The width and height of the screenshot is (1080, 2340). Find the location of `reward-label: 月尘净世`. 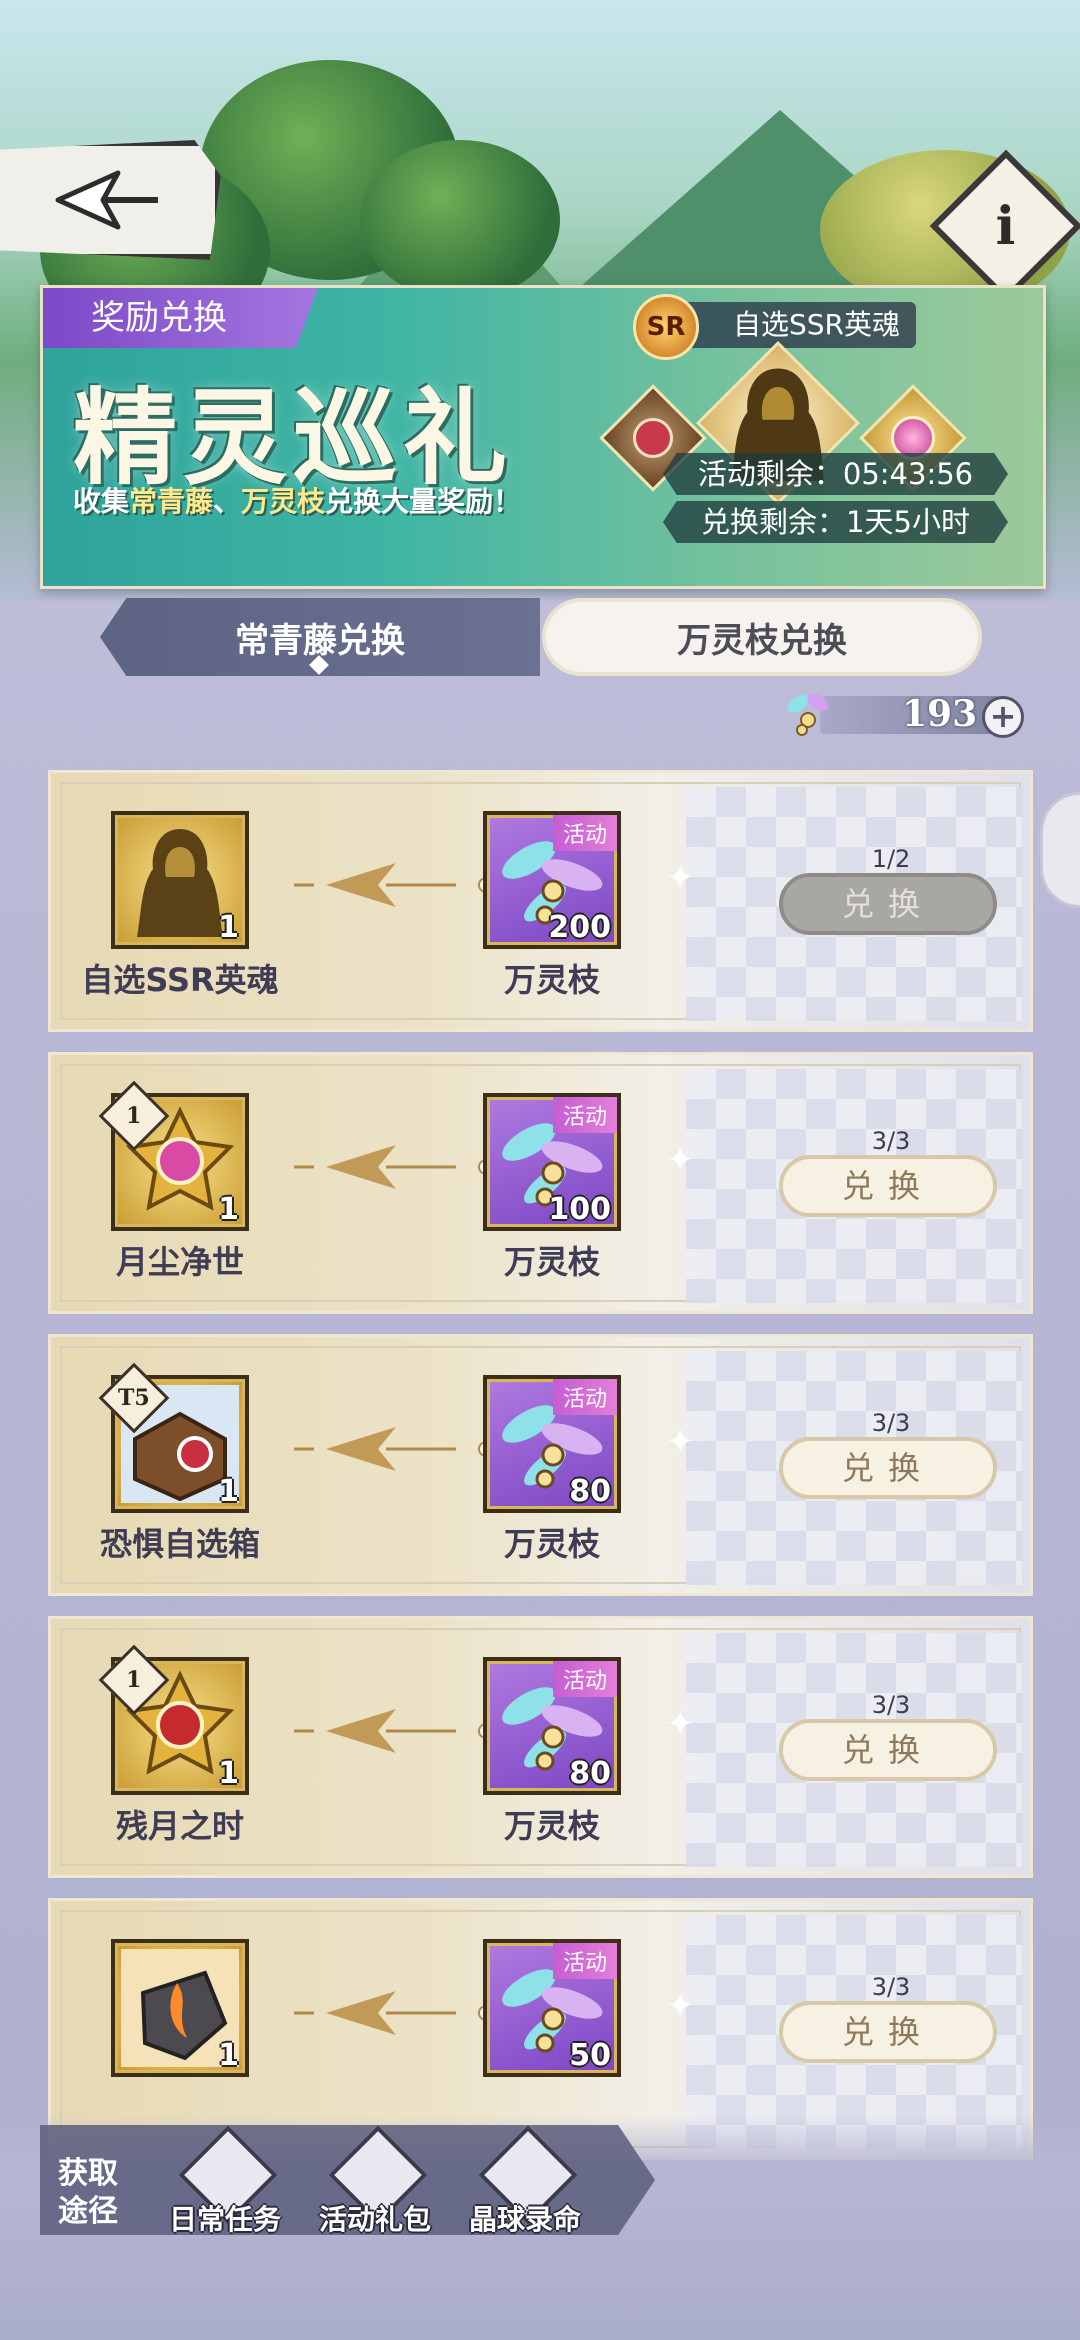

reward-label: 月尘净世 is located at coordinates (179, 1262).